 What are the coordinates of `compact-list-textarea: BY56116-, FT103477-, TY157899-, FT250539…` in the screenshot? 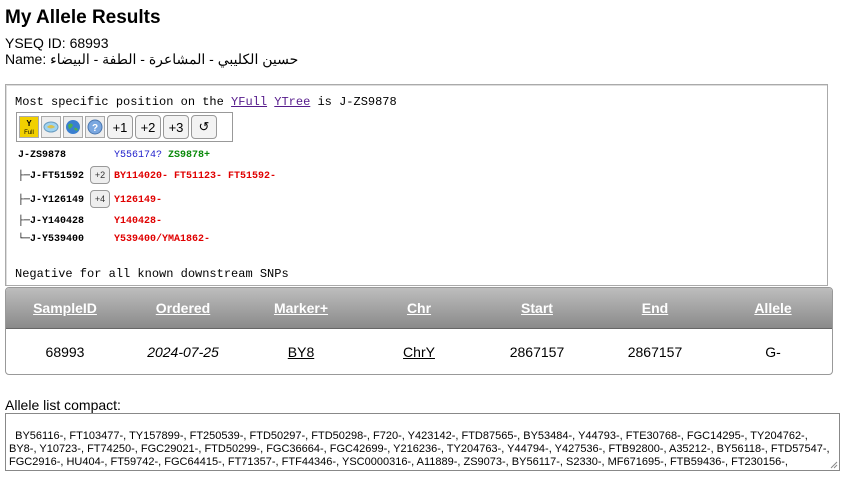 It's located at (422, 442).